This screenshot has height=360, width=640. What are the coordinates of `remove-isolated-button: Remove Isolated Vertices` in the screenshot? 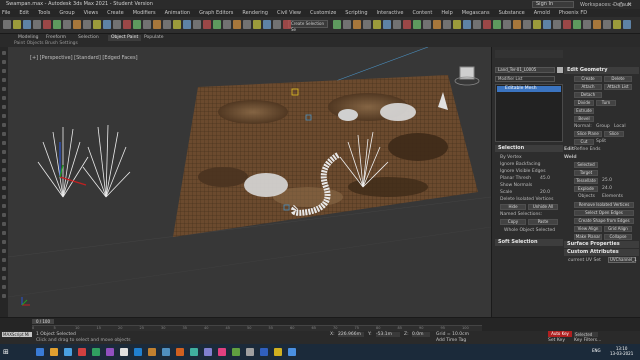 It's located at (604, 205).